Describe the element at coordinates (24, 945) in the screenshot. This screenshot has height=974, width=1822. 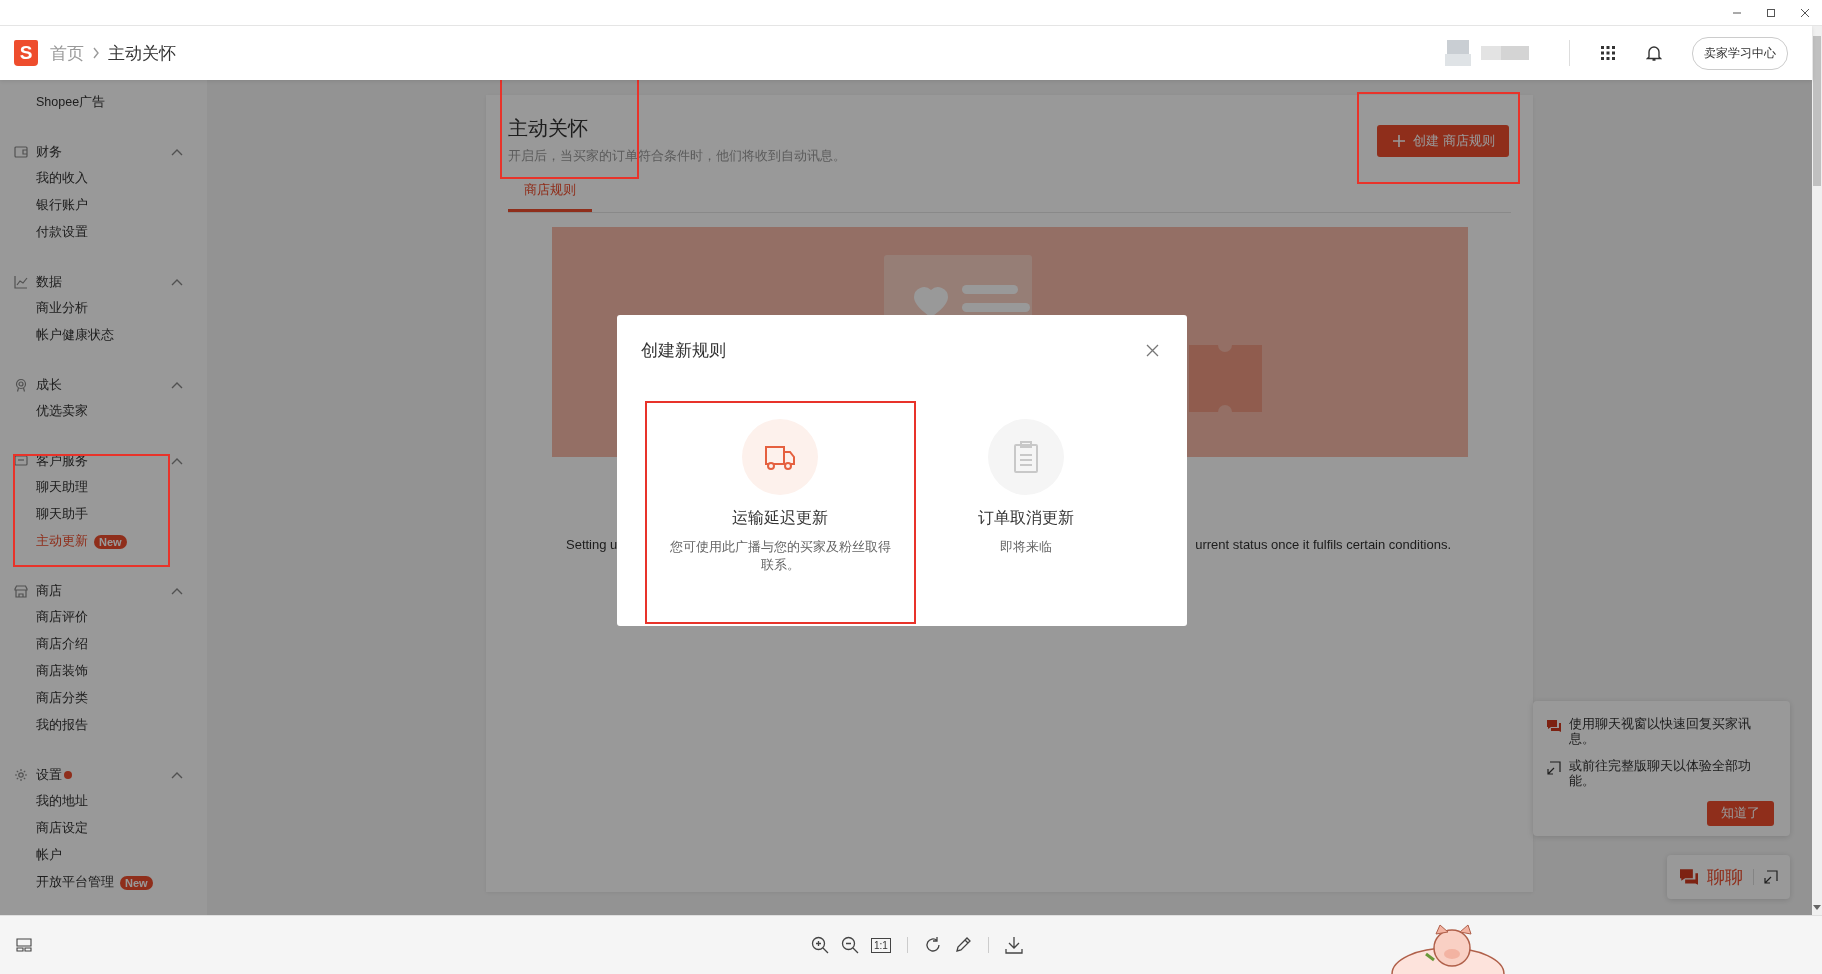
I see `layout-icon` at that location.